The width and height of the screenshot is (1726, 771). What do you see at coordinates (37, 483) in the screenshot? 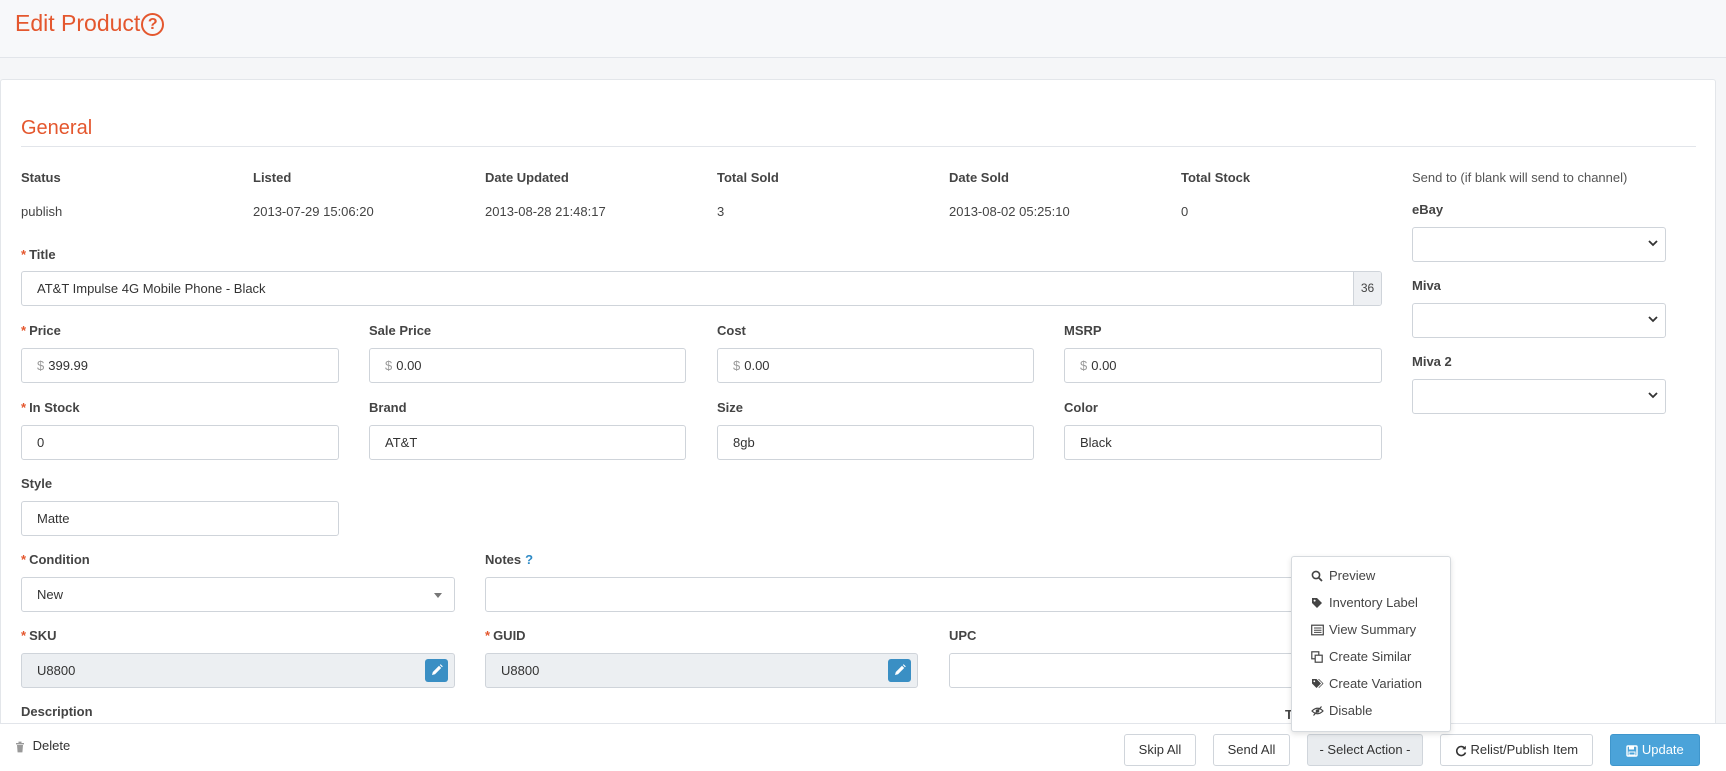
I see `style-label: Style` at bounding box center [37, 483].